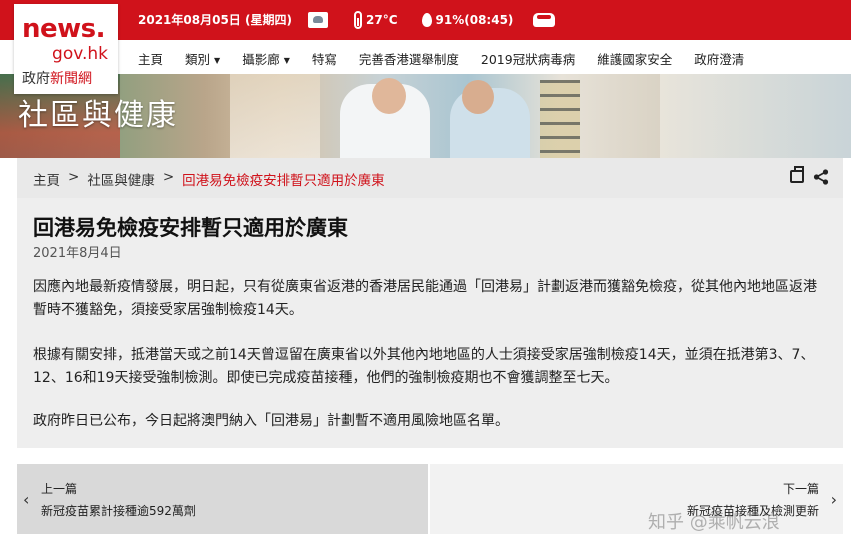 The image size is (851, 558). I want to click on breadcrumb: 主頁 > 社區與健康 > 回港易免檢疫安排暫只適用於廣東, so click(209, 179).